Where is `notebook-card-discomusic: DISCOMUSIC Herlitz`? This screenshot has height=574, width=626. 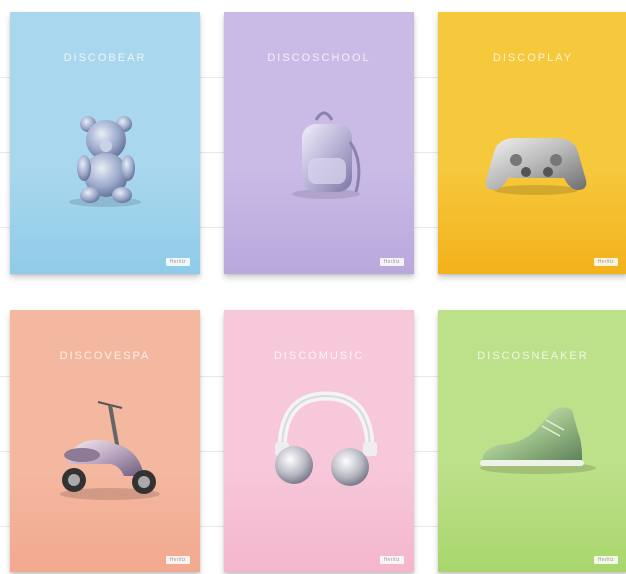
notebook-card-discomusic: DISCOMUSIC Herlitz is located at coordinates (319, 441).